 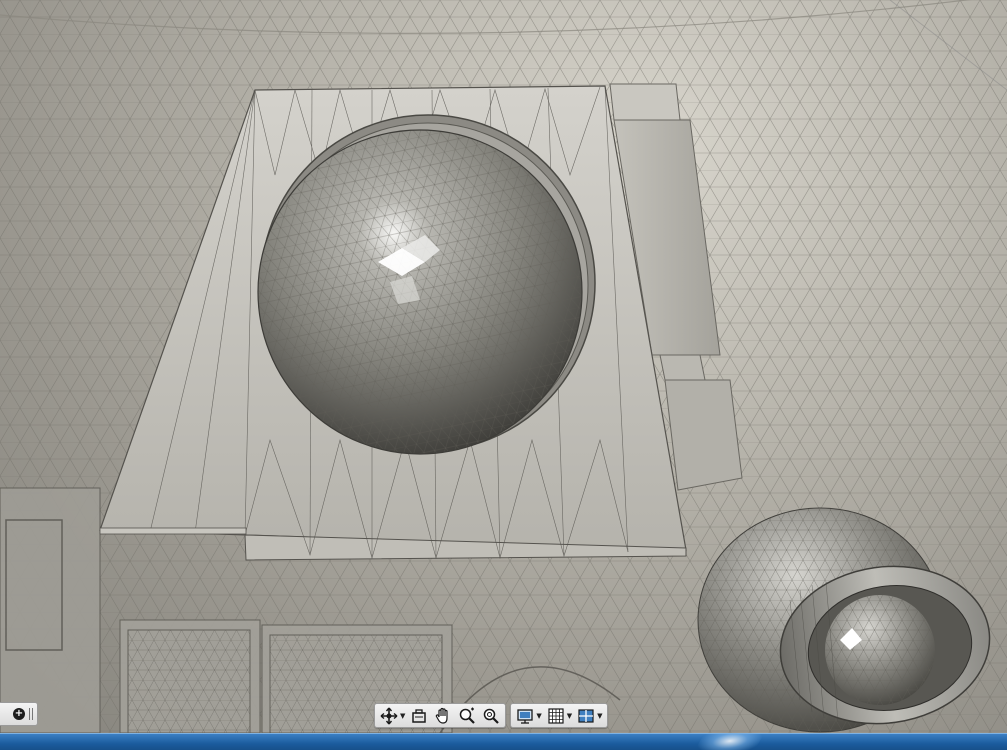 I want to click on zoom-window-icon, so click(x=468, y=715).